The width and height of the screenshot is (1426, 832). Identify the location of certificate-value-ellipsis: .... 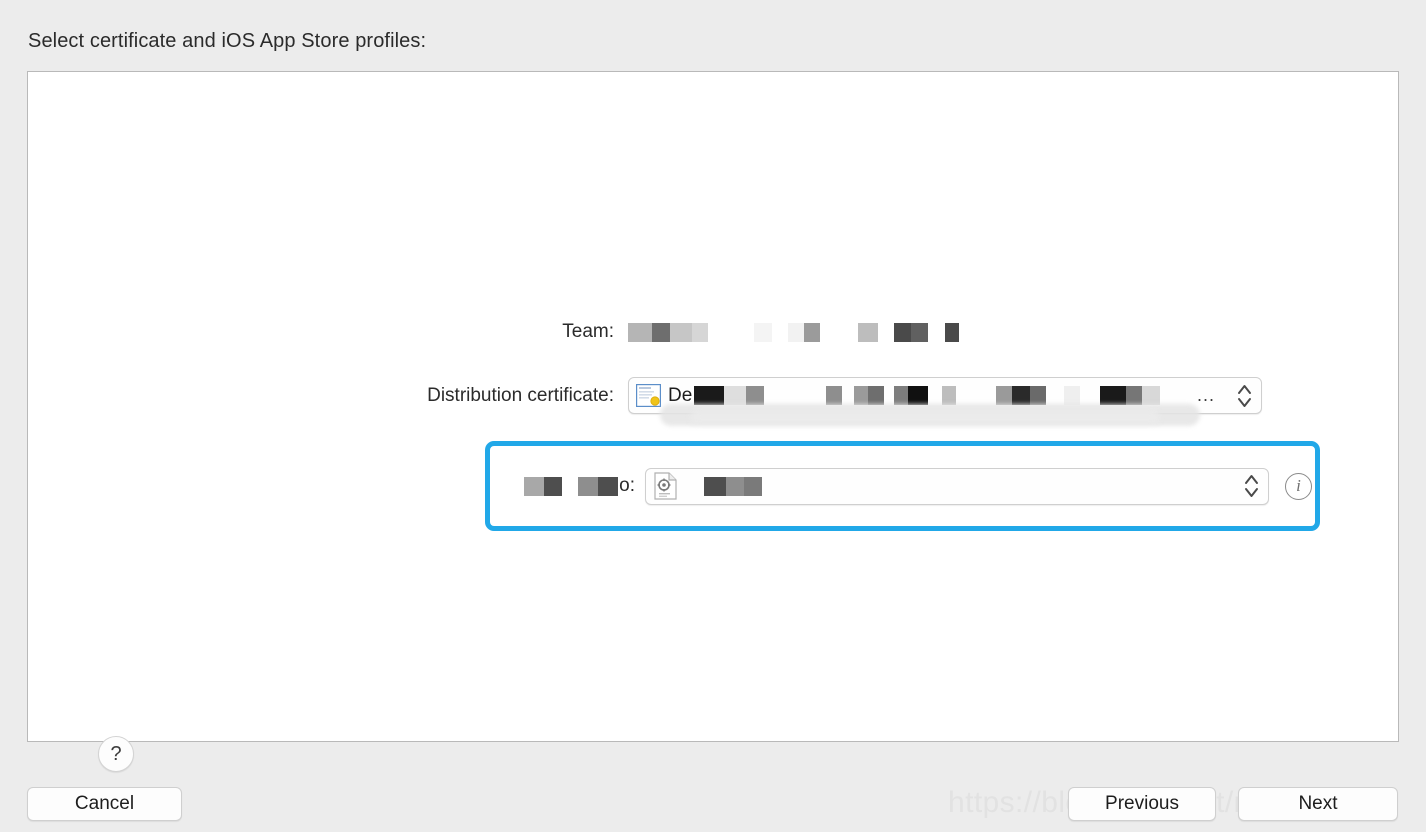
(1205, 395).